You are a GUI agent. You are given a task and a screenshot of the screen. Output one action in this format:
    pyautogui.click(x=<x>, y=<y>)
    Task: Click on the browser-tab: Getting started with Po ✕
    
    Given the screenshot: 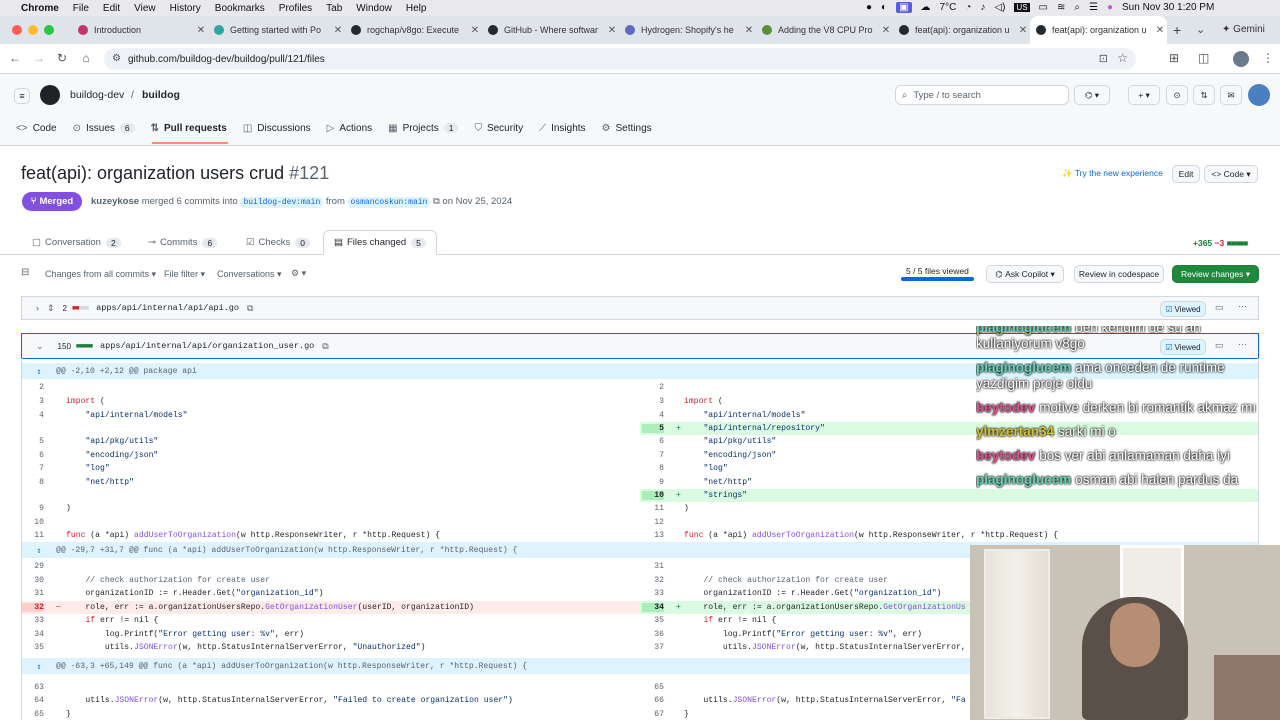 What is the action you would take?
    pyautogui.click(x=276, y=30)
    